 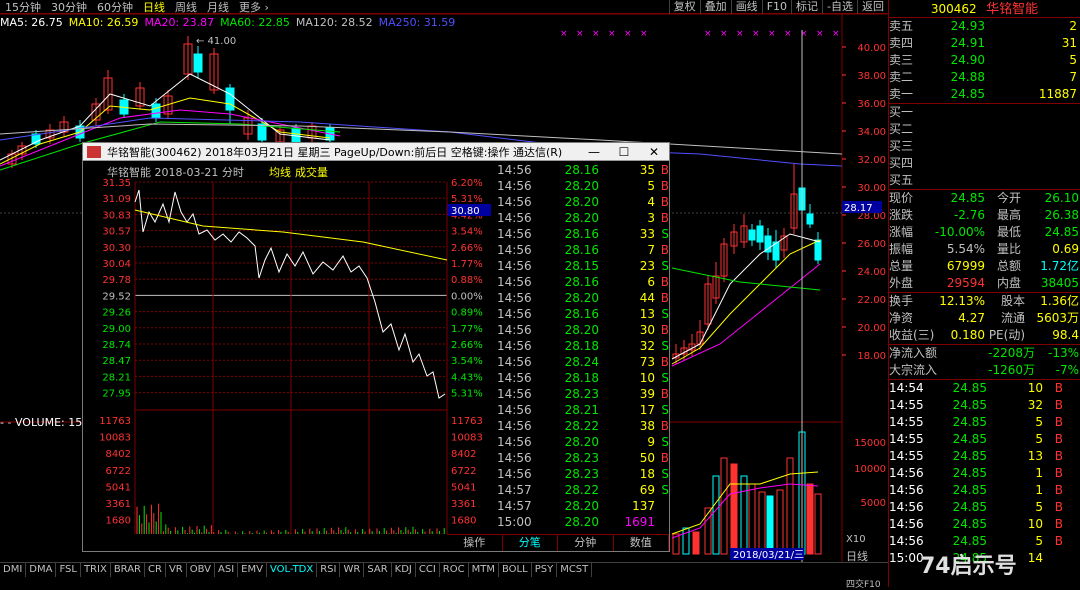 I want to click on trade-row: 14:55 24.85 5 B, so click(x=984, y=422).